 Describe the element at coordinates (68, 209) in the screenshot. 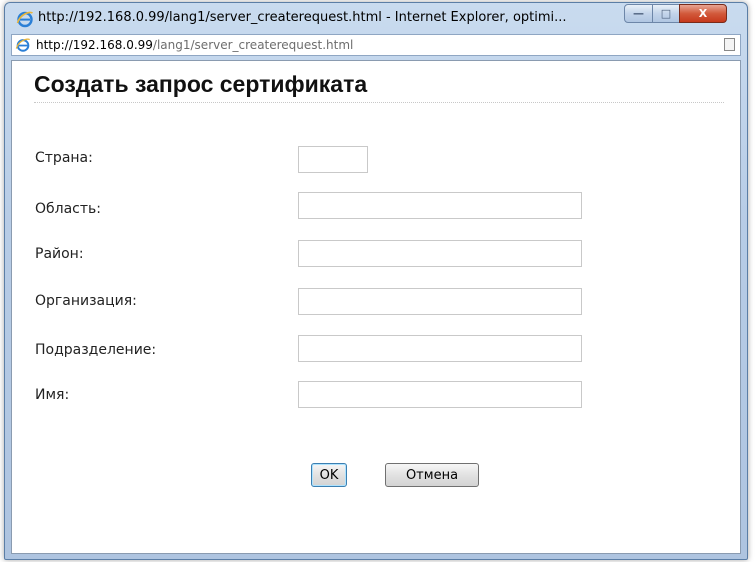

I see `region-label: Область:` at that location.